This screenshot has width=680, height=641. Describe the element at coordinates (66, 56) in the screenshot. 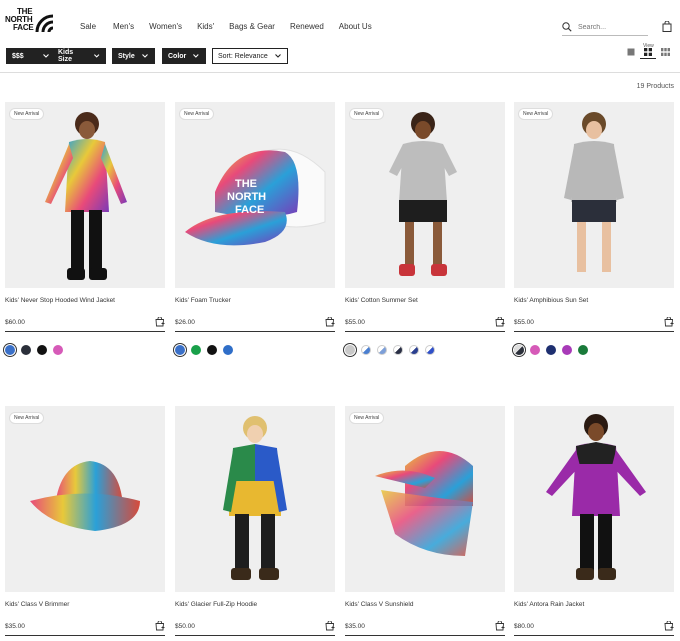

I see `filter-kids-size-label: Kids Size` at that location.